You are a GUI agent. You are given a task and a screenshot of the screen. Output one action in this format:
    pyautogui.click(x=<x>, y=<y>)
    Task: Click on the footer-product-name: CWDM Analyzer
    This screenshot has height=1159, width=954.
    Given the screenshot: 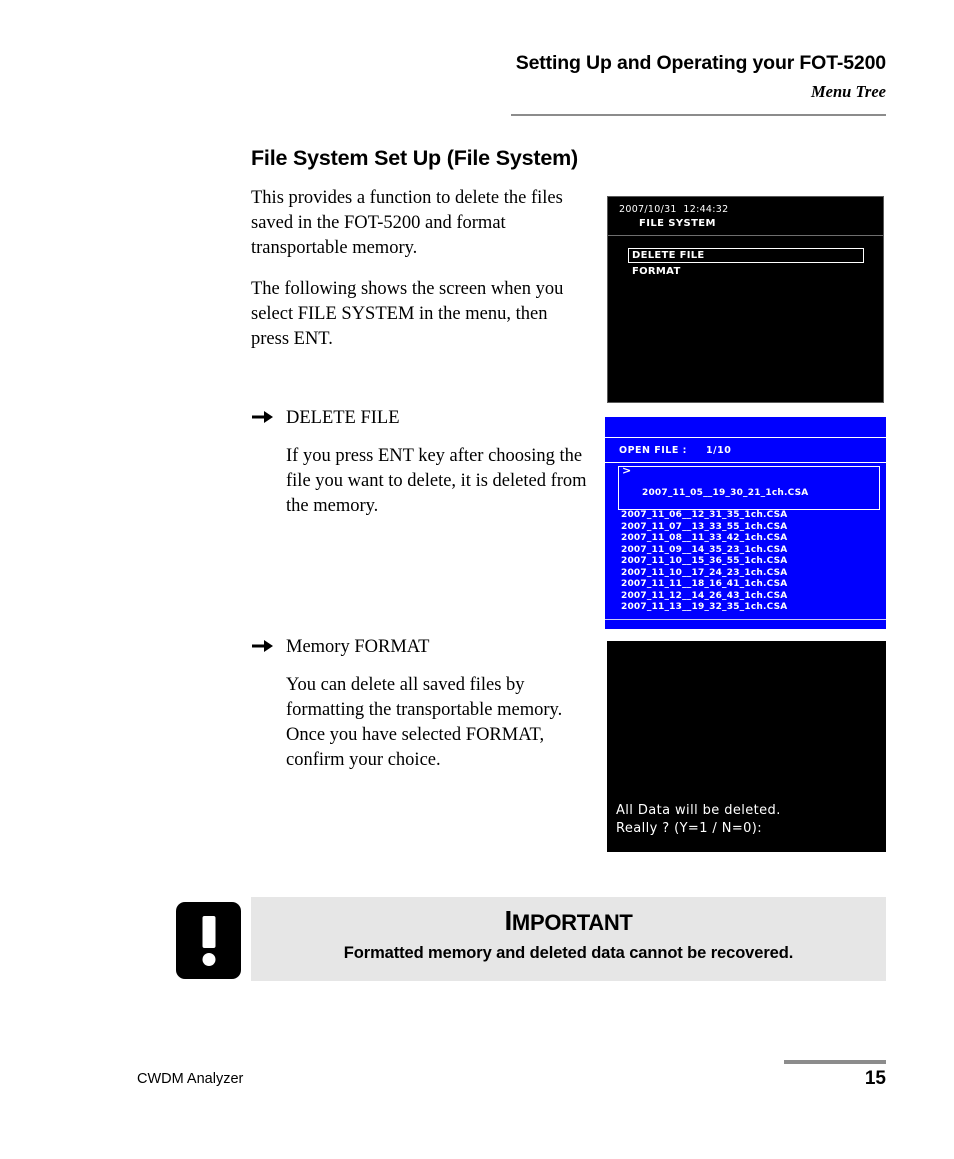 What is the action you would take?
    pyautogui.click(x=190, y=1079)
    